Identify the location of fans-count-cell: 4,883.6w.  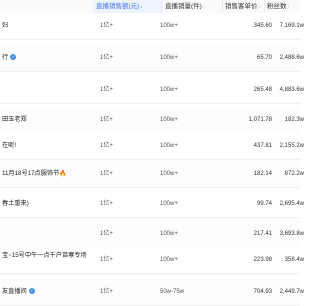
(291, 90).